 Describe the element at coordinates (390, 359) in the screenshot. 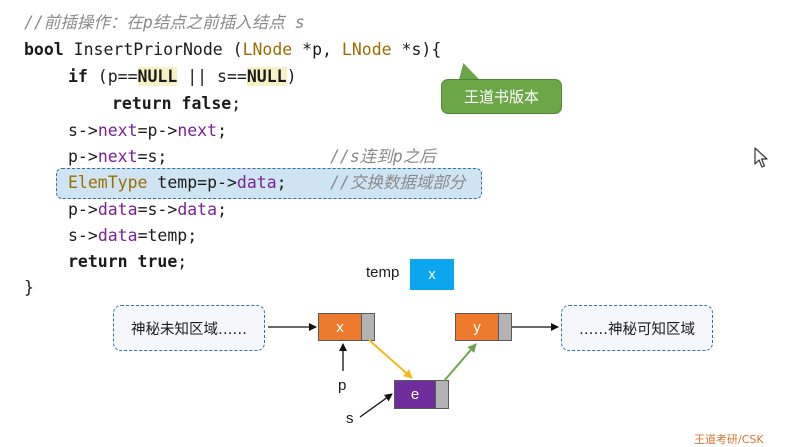

I see `arrow-p-next-to-s` at that location.